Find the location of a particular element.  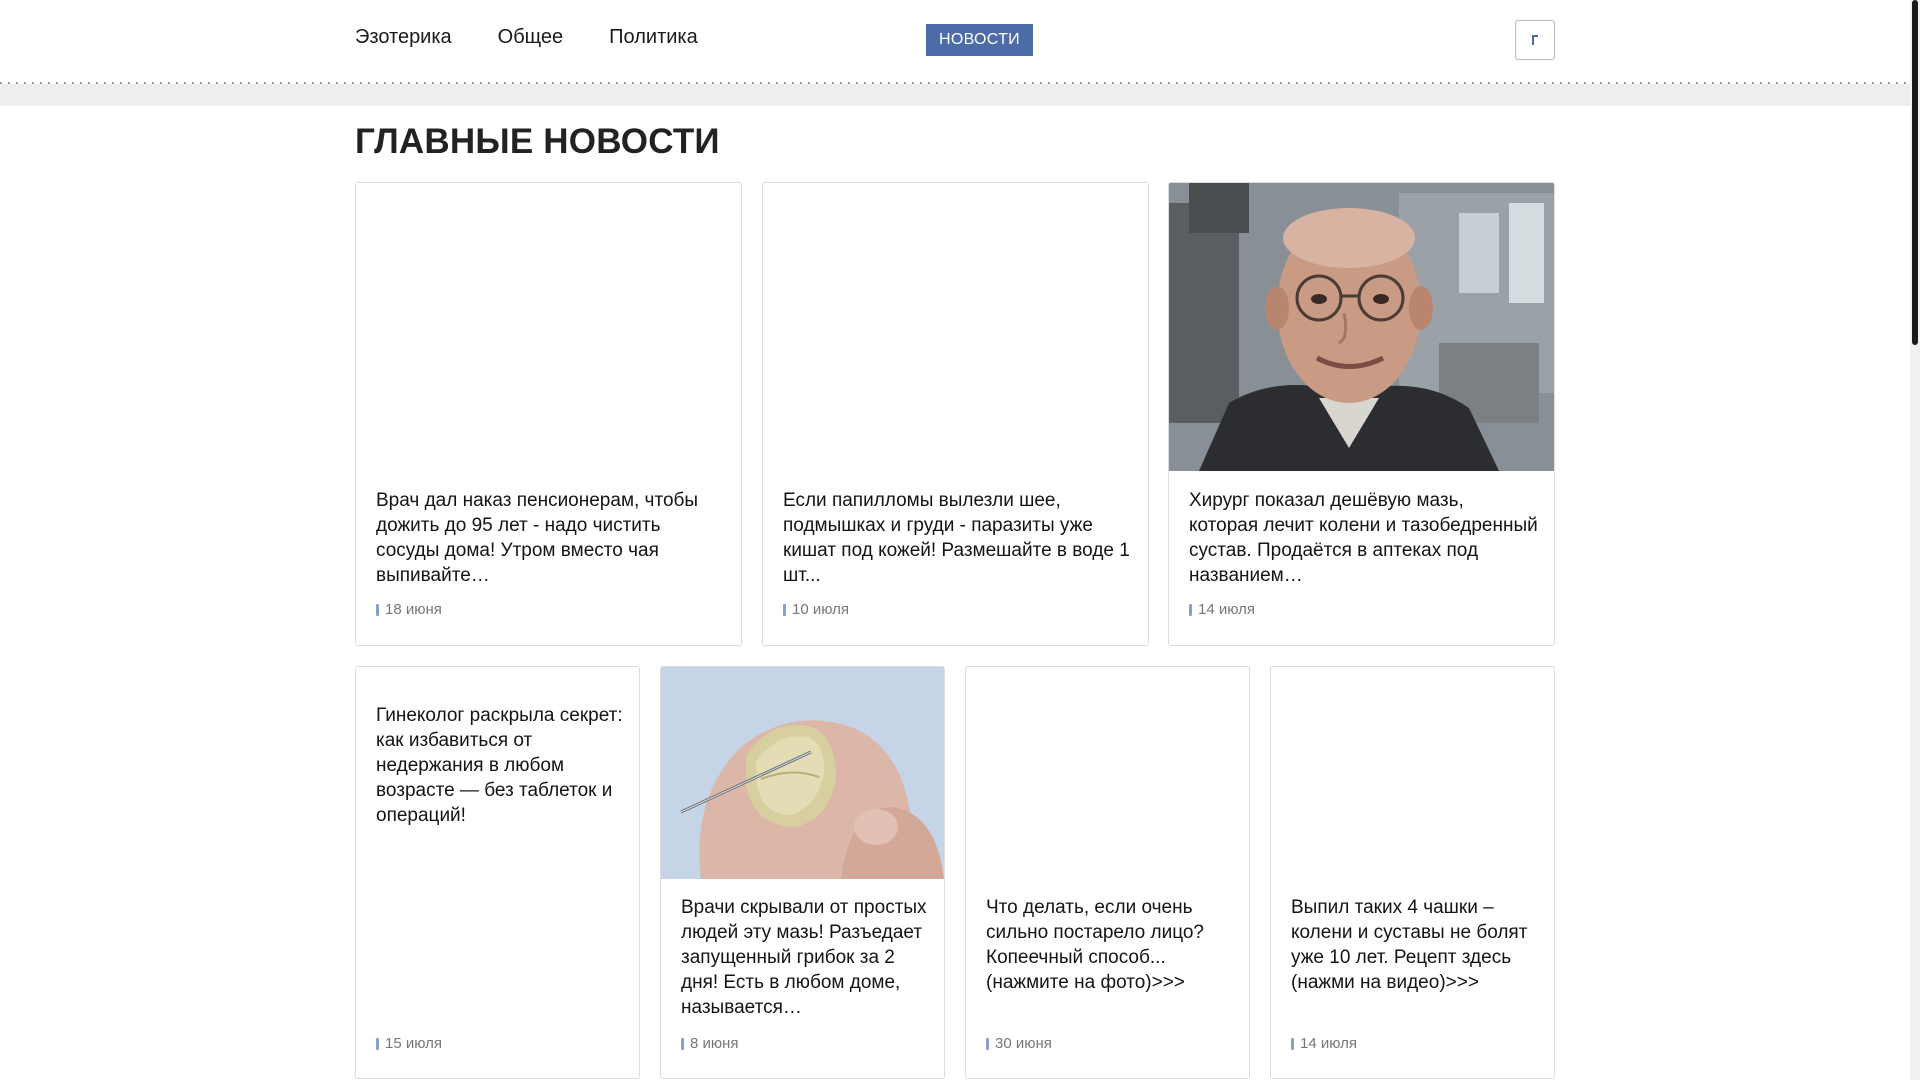

nav-item-politics: Политика is located at coordinates (653, 37).